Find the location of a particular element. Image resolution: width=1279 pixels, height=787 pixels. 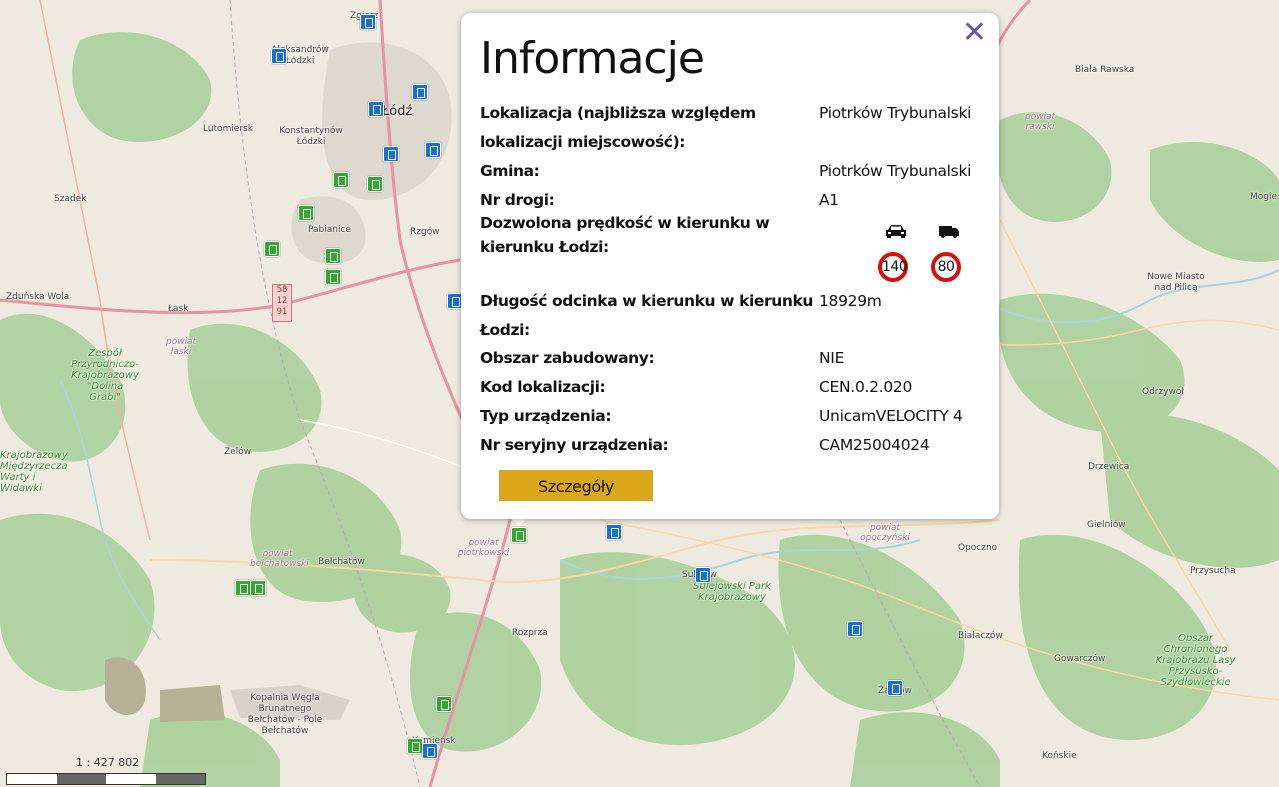

place-label: Gowarczów is located at coordinates (1080, 659).